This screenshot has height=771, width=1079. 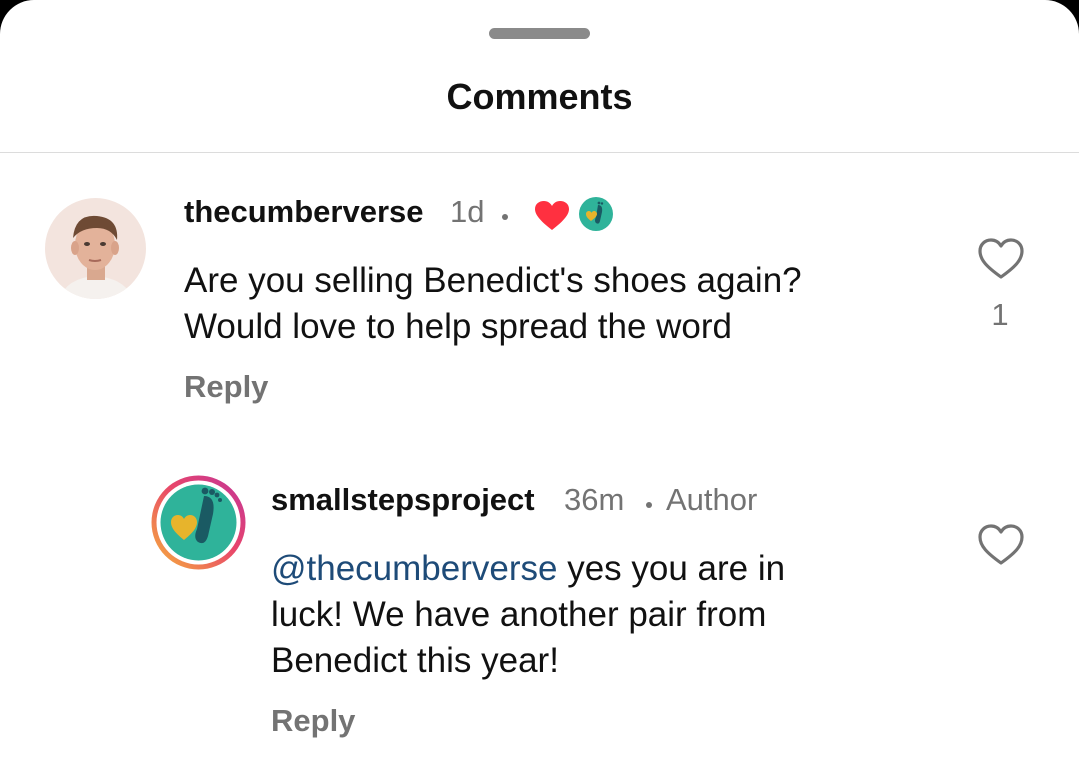 What do you see at coordinates (539, 152) in the screenshot?
I see `header-divider` at bounding box center [539, 152].